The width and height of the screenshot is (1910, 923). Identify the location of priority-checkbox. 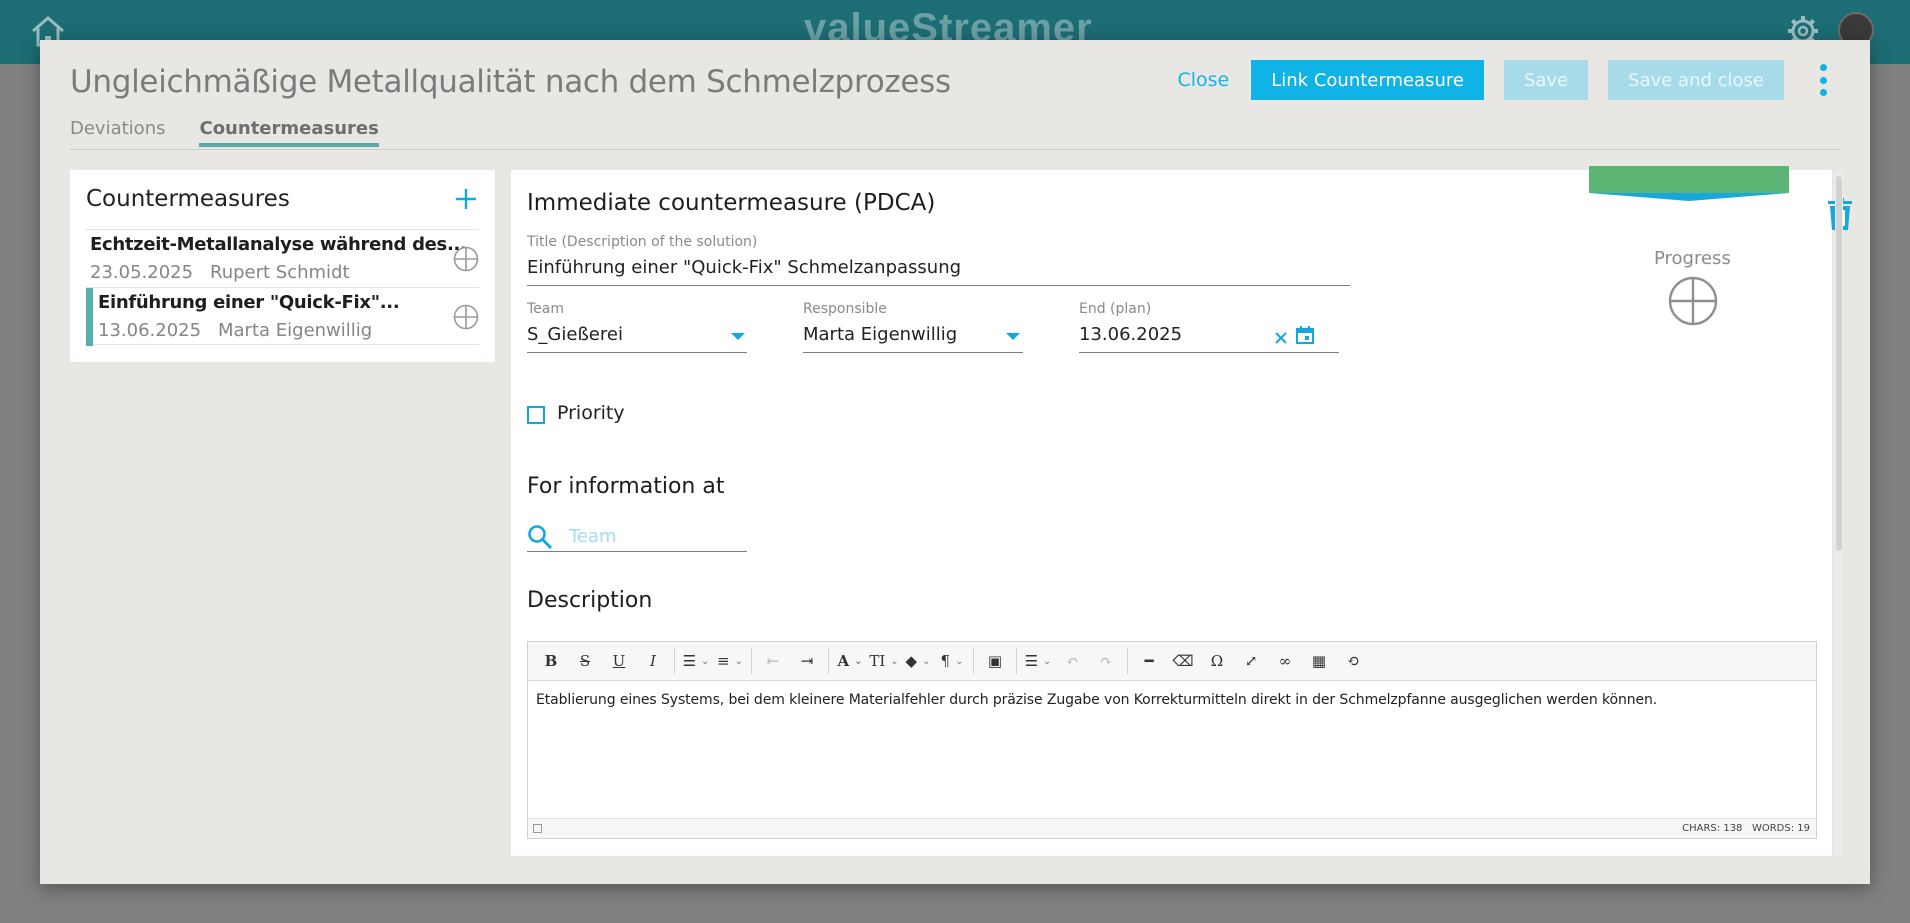
(536, 415).